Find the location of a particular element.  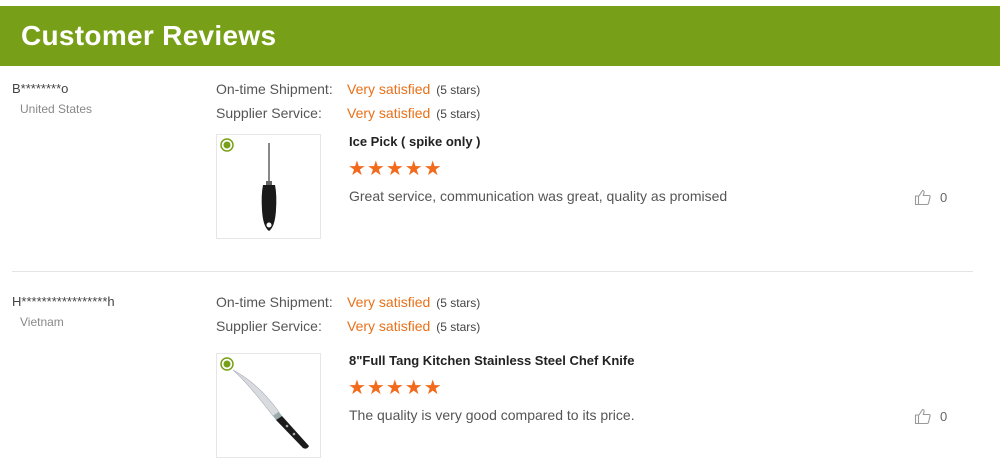

buyer-country: United States is located at coordinates (56, 109).